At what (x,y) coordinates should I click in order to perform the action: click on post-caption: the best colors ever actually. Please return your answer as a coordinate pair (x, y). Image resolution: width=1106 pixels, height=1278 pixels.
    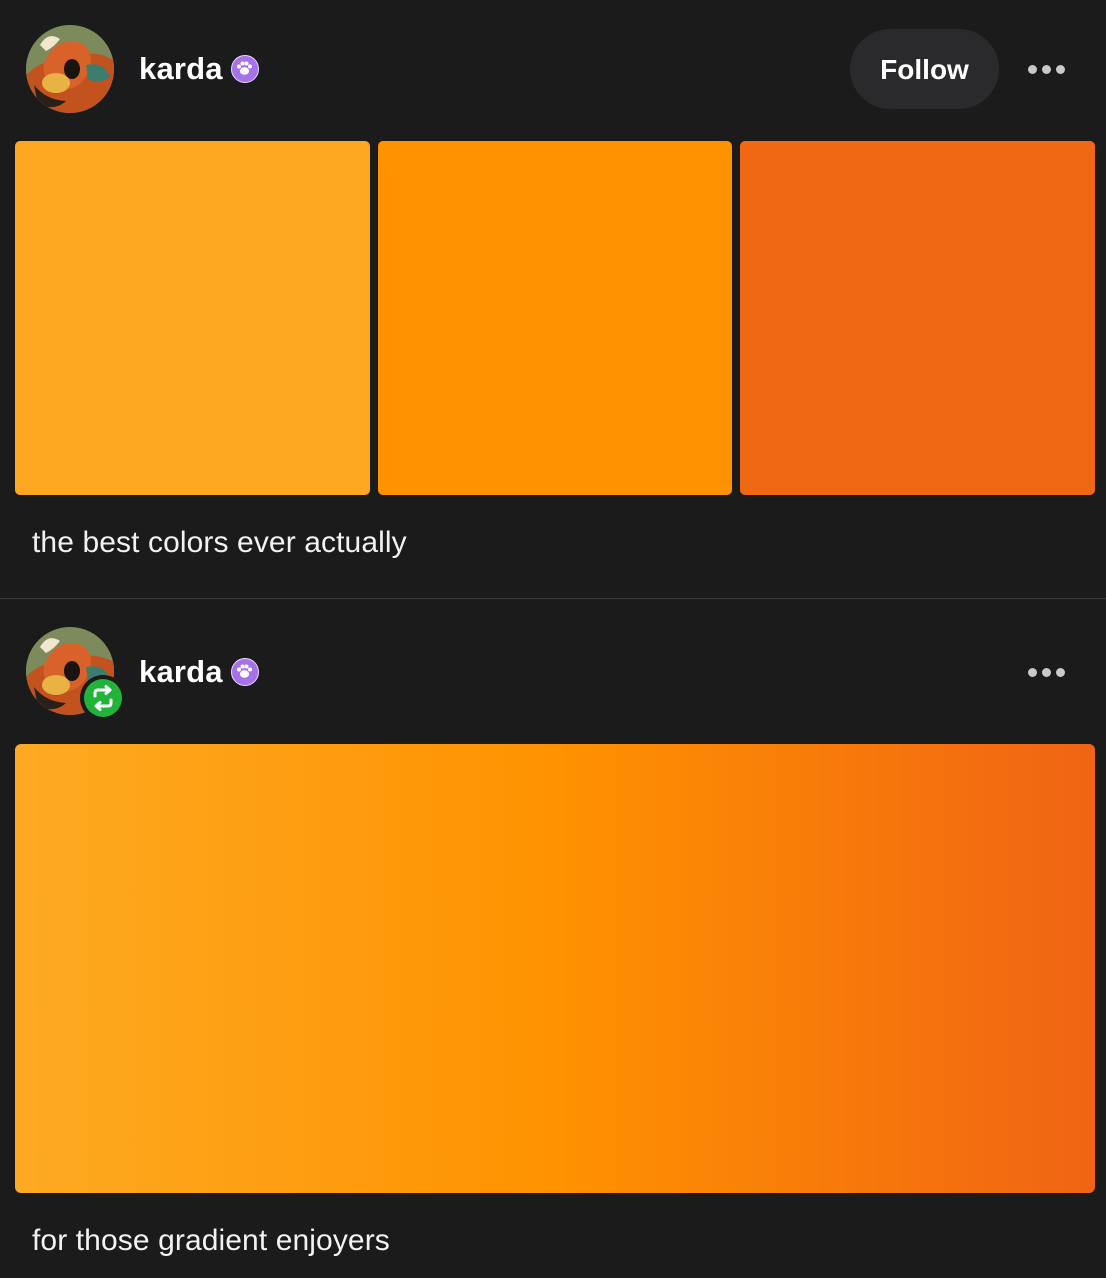
    Looking at the image, I should click on (219, 542).